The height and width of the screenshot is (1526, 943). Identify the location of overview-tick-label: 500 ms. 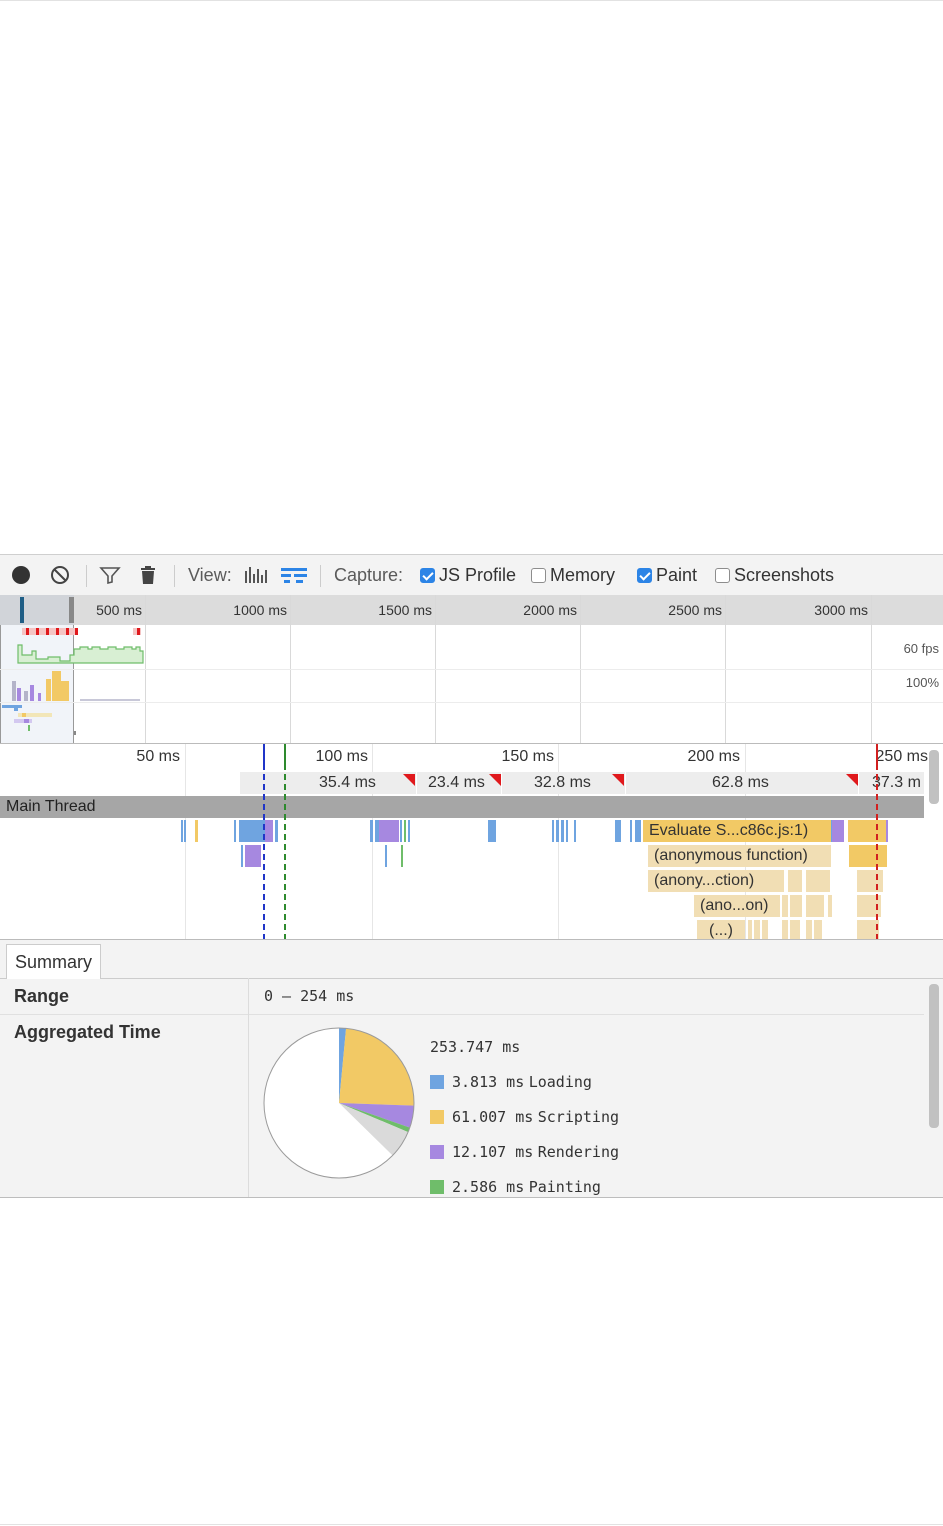
(119, 610).